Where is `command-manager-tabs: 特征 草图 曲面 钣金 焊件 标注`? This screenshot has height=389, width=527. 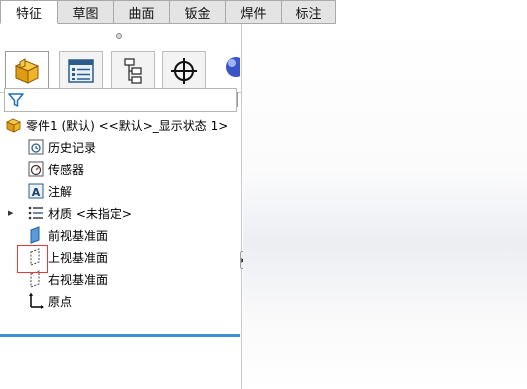
command-manager-tabs: 特征 草图 曲面 钣金 焊件 标注 is located at coordinates (168, 12).